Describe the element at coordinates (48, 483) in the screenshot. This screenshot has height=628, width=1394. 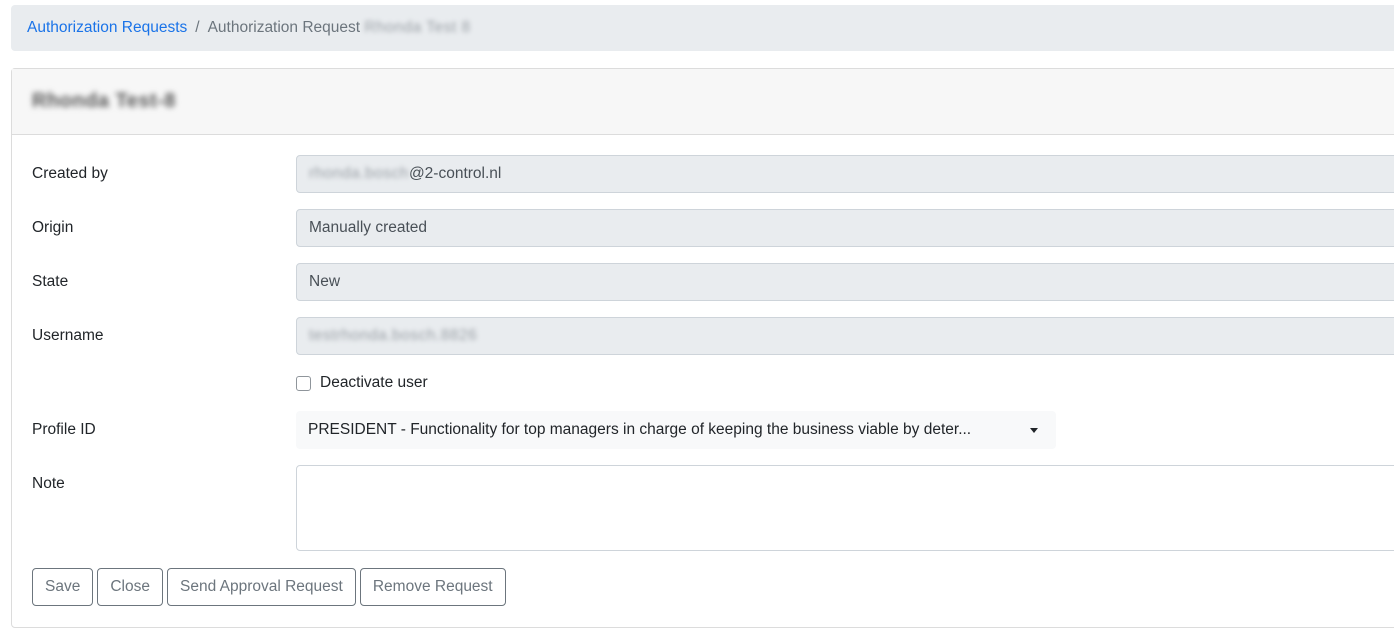
I see `note-label: Note` at that location.